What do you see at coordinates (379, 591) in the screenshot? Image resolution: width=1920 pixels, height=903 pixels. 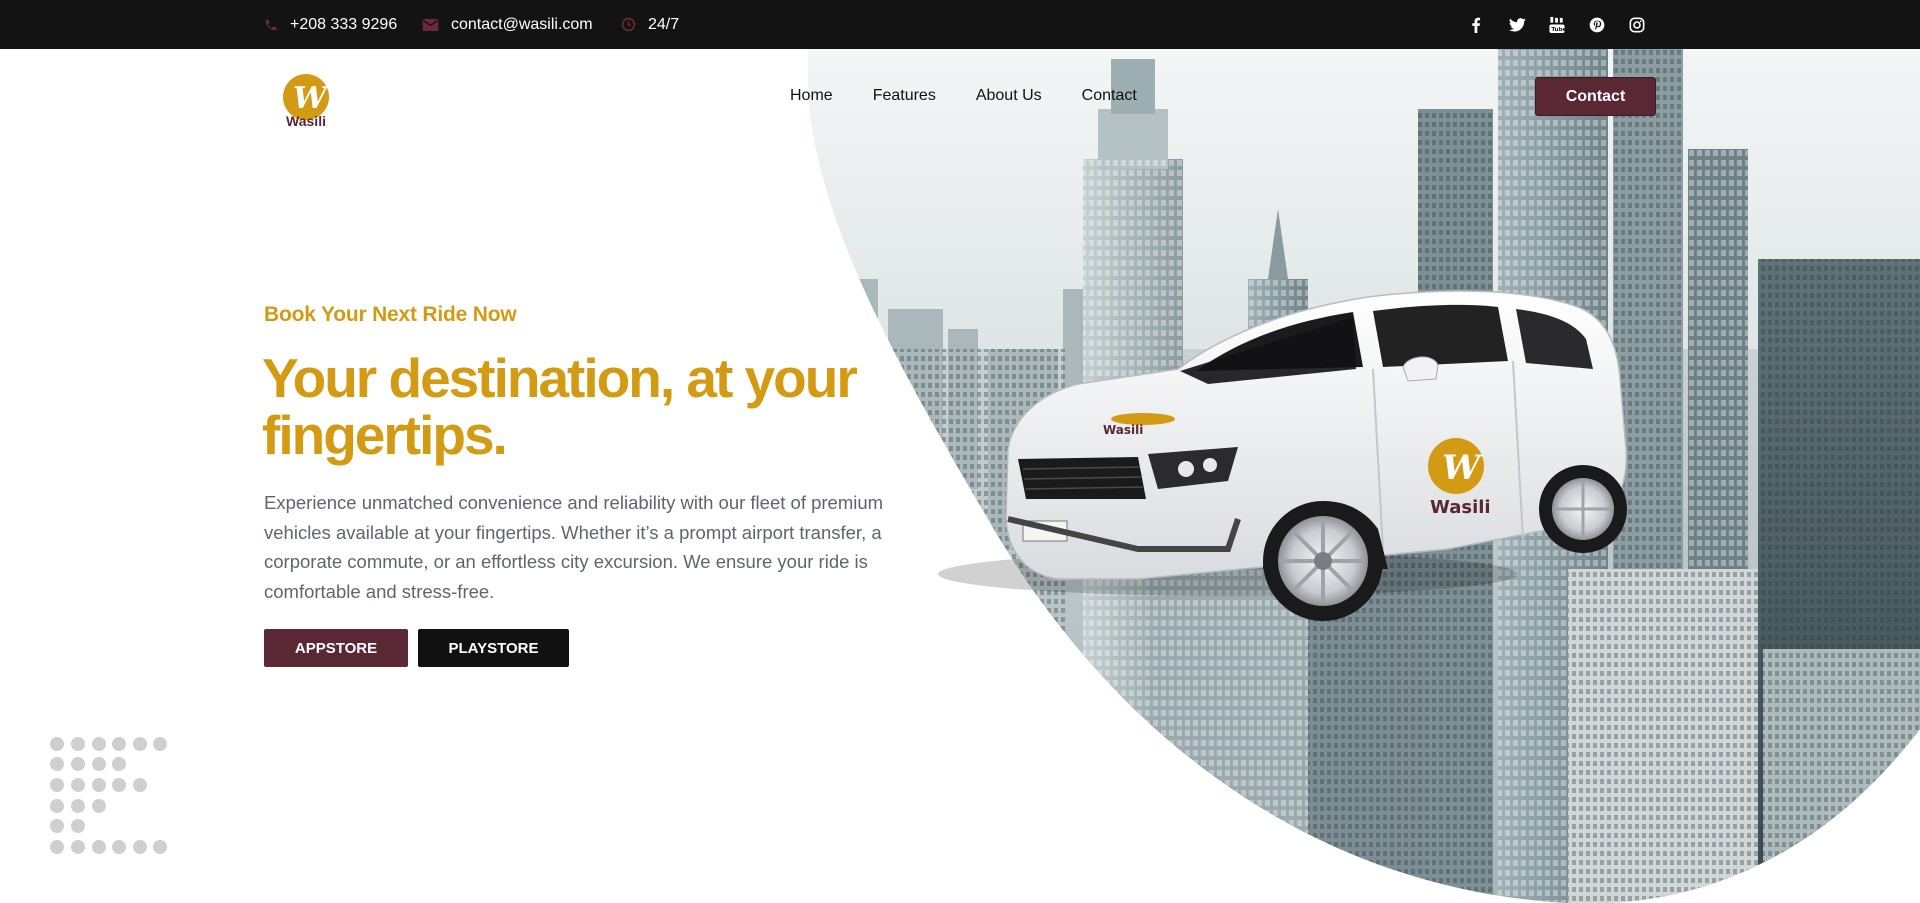 I see `description-line-4: comfortable and stress-free.` at bounding box center [379, 591].